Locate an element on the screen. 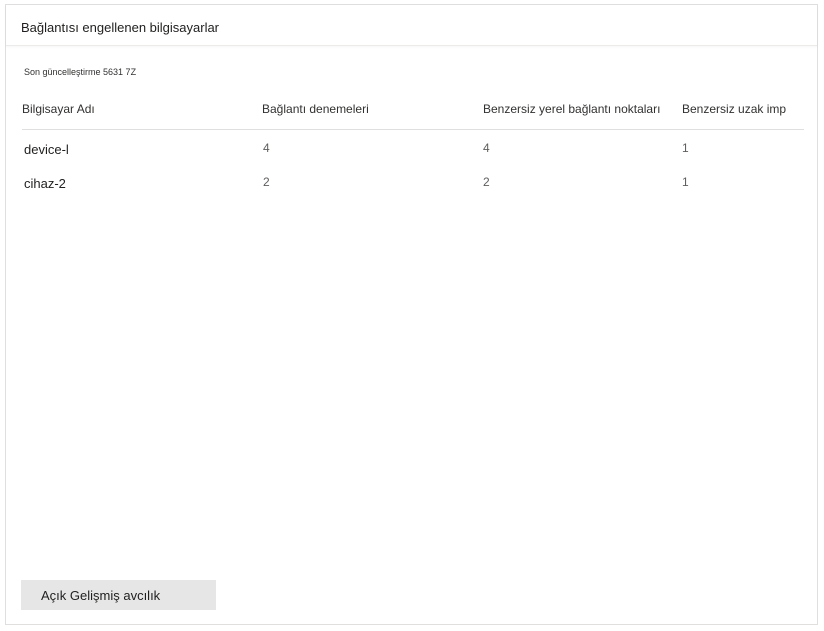 This screenshot has height=631, width=824. column-header-connection-attempts: Bağlantı denemeleri is located at coordinates (315, 109).